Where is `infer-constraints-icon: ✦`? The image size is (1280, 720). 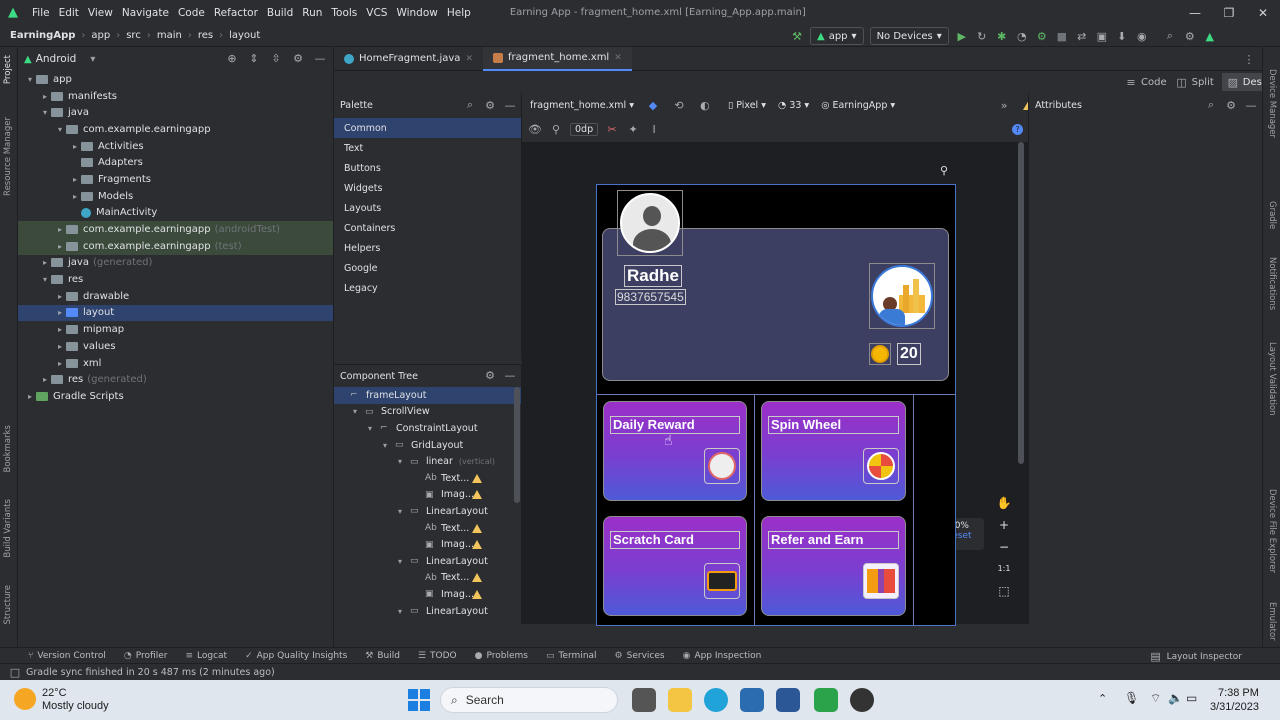 infer-constraints-icon: ✦ is located at coordinates (633, 129).